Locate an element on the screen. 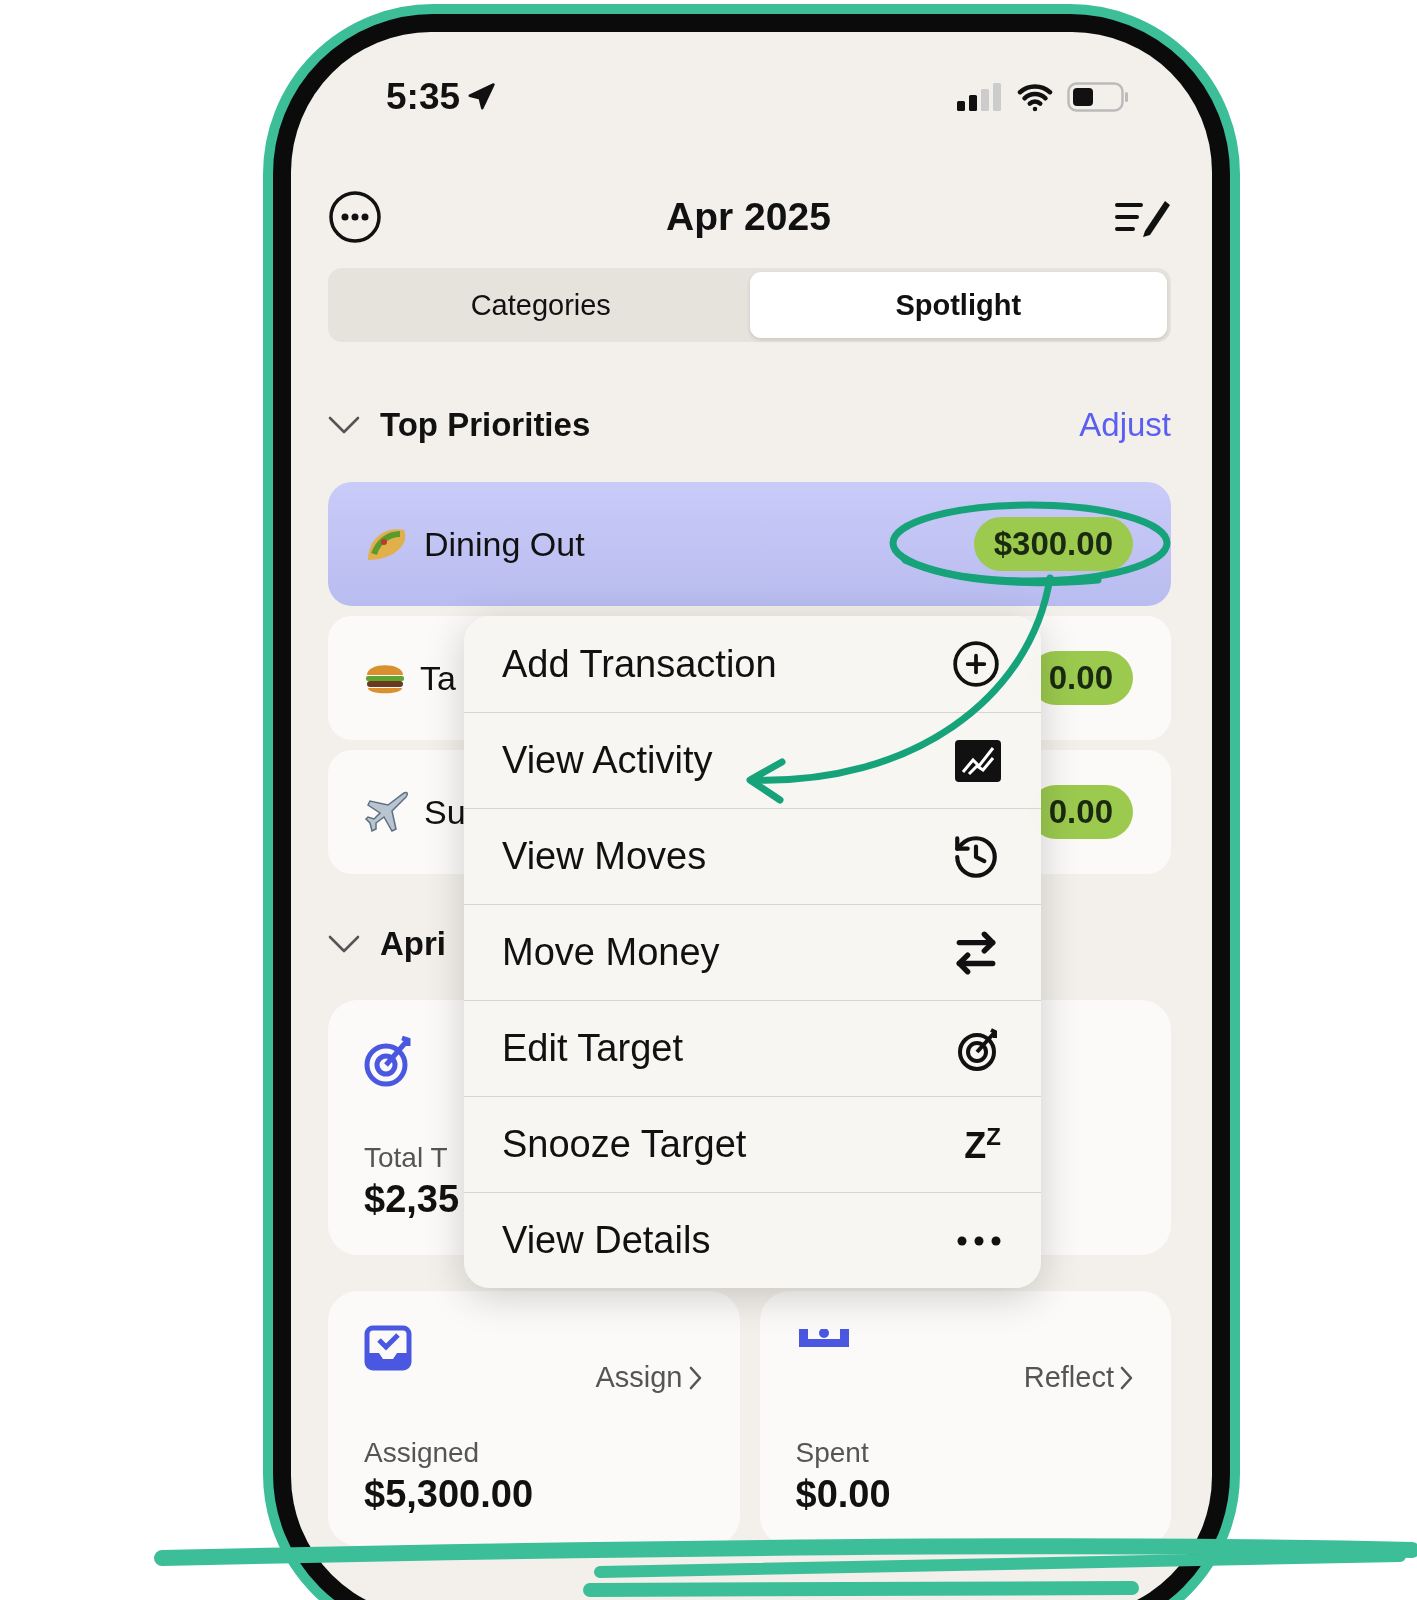 This screenshot has width=1417, height=1600. summary-label: Spent is located at coordinates (832, 1453).